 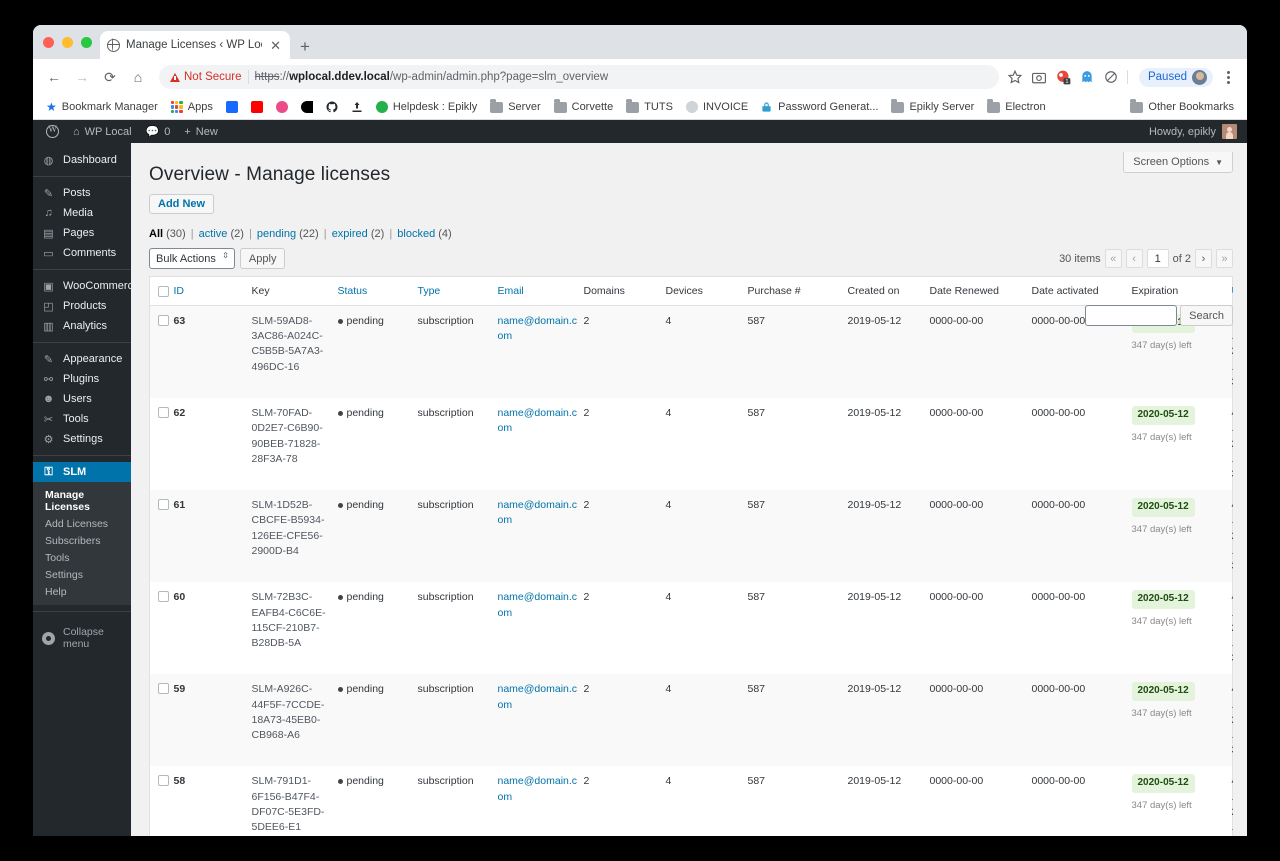 I want to click on comments-bubble: 💬 0, so click(x=158, y=131).